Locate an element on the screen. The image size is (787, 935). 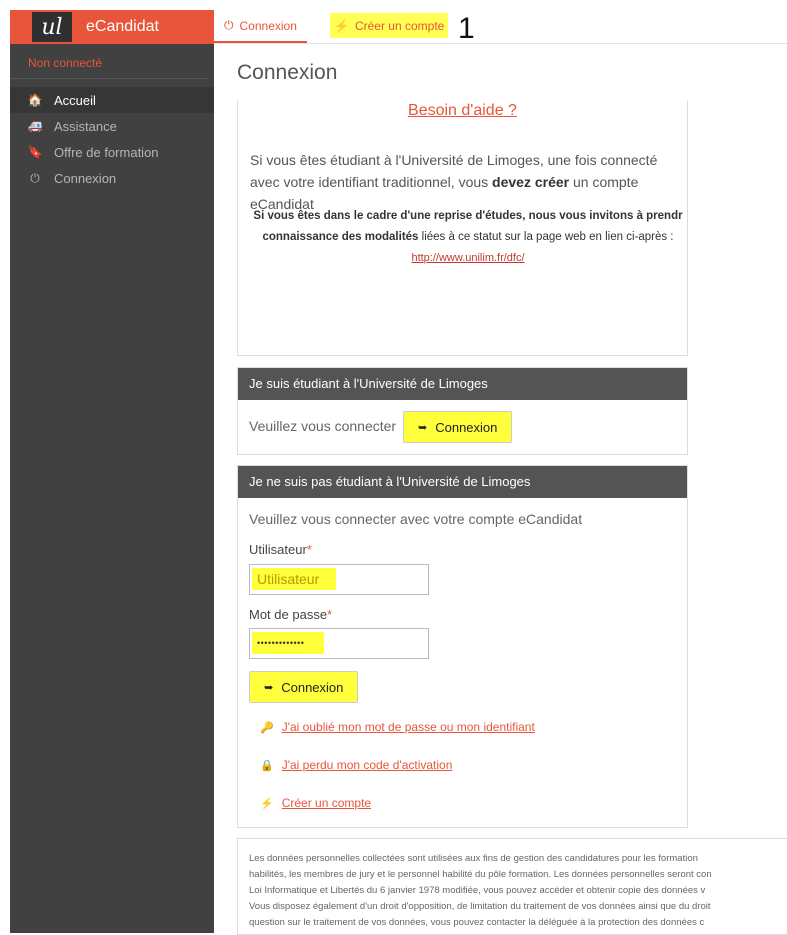
connection-status: Non connecté is located at coordinates (109, 61).